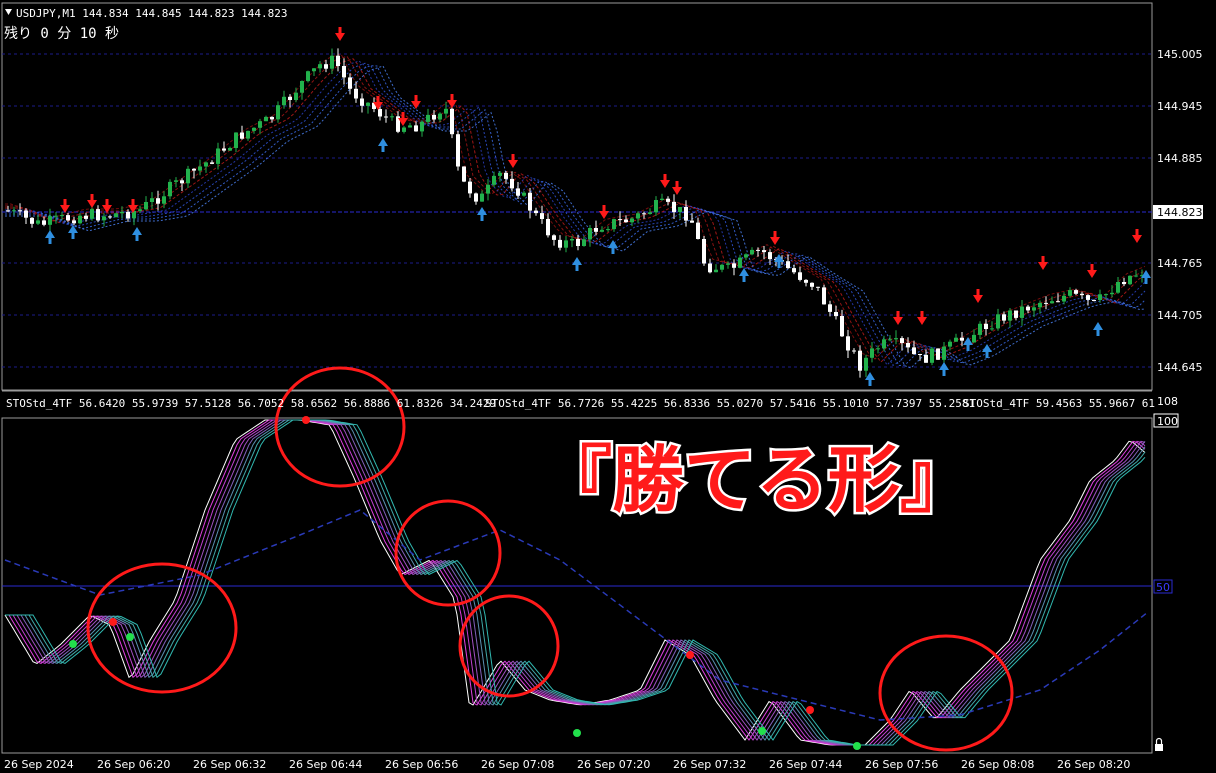 This screenshot has height=773, width=1216. Describe the element at coordinates (39, 764) in the screenshot. I see `time-label: 26 Sep 2024` at that location.